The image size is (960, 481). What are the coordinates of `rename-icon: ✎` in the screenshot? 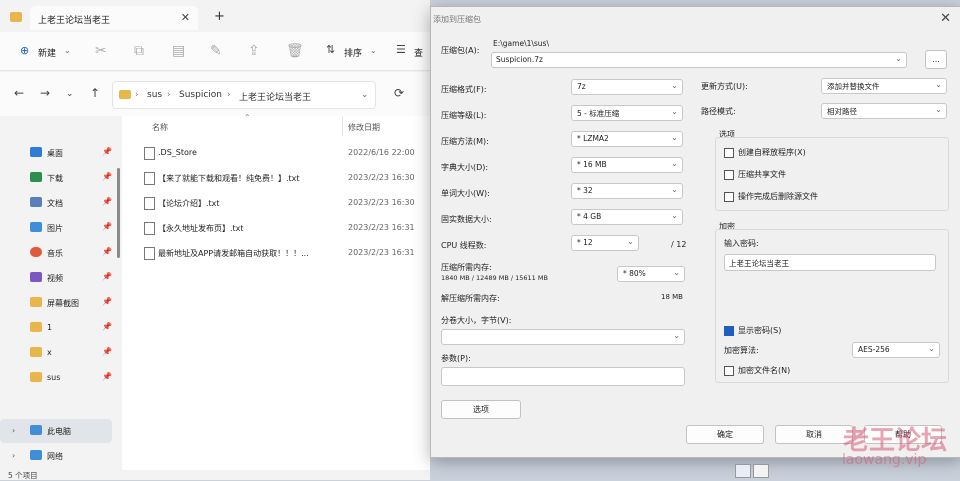 It's located at (216, 51).